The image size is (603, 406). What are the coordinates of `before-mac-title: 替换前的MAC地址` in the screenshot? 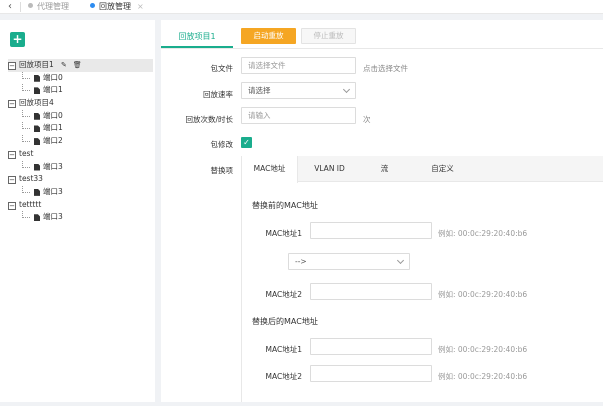 It's located at (285, 205).